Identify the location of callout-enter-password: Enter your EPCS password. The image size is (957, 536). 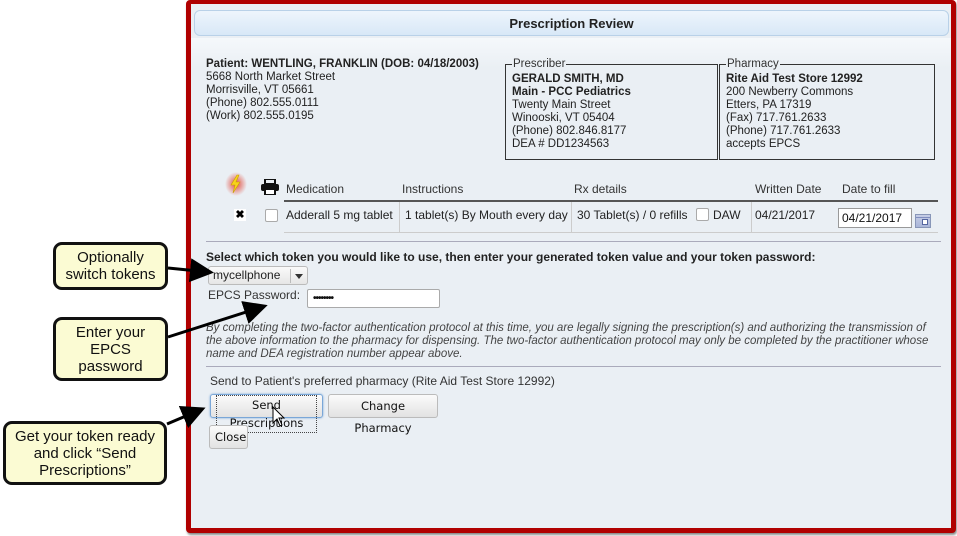
(110, 349).